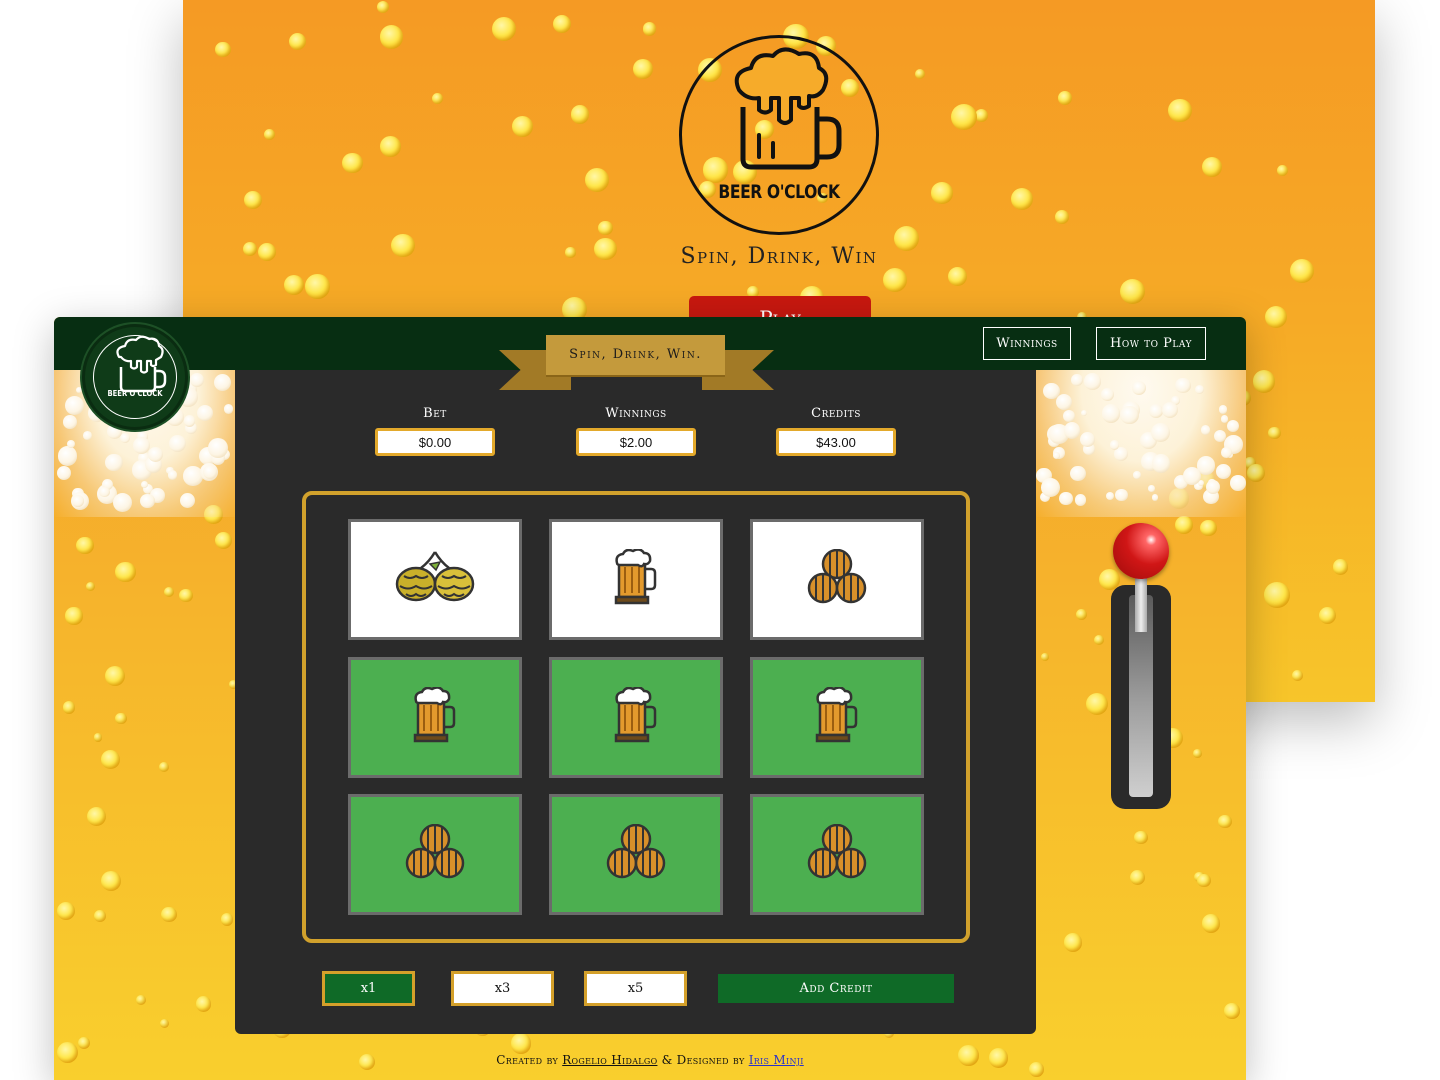 The height and width of the screenshot is (1080, 1440). I want to click on lever-stem, so click(1141, 602).